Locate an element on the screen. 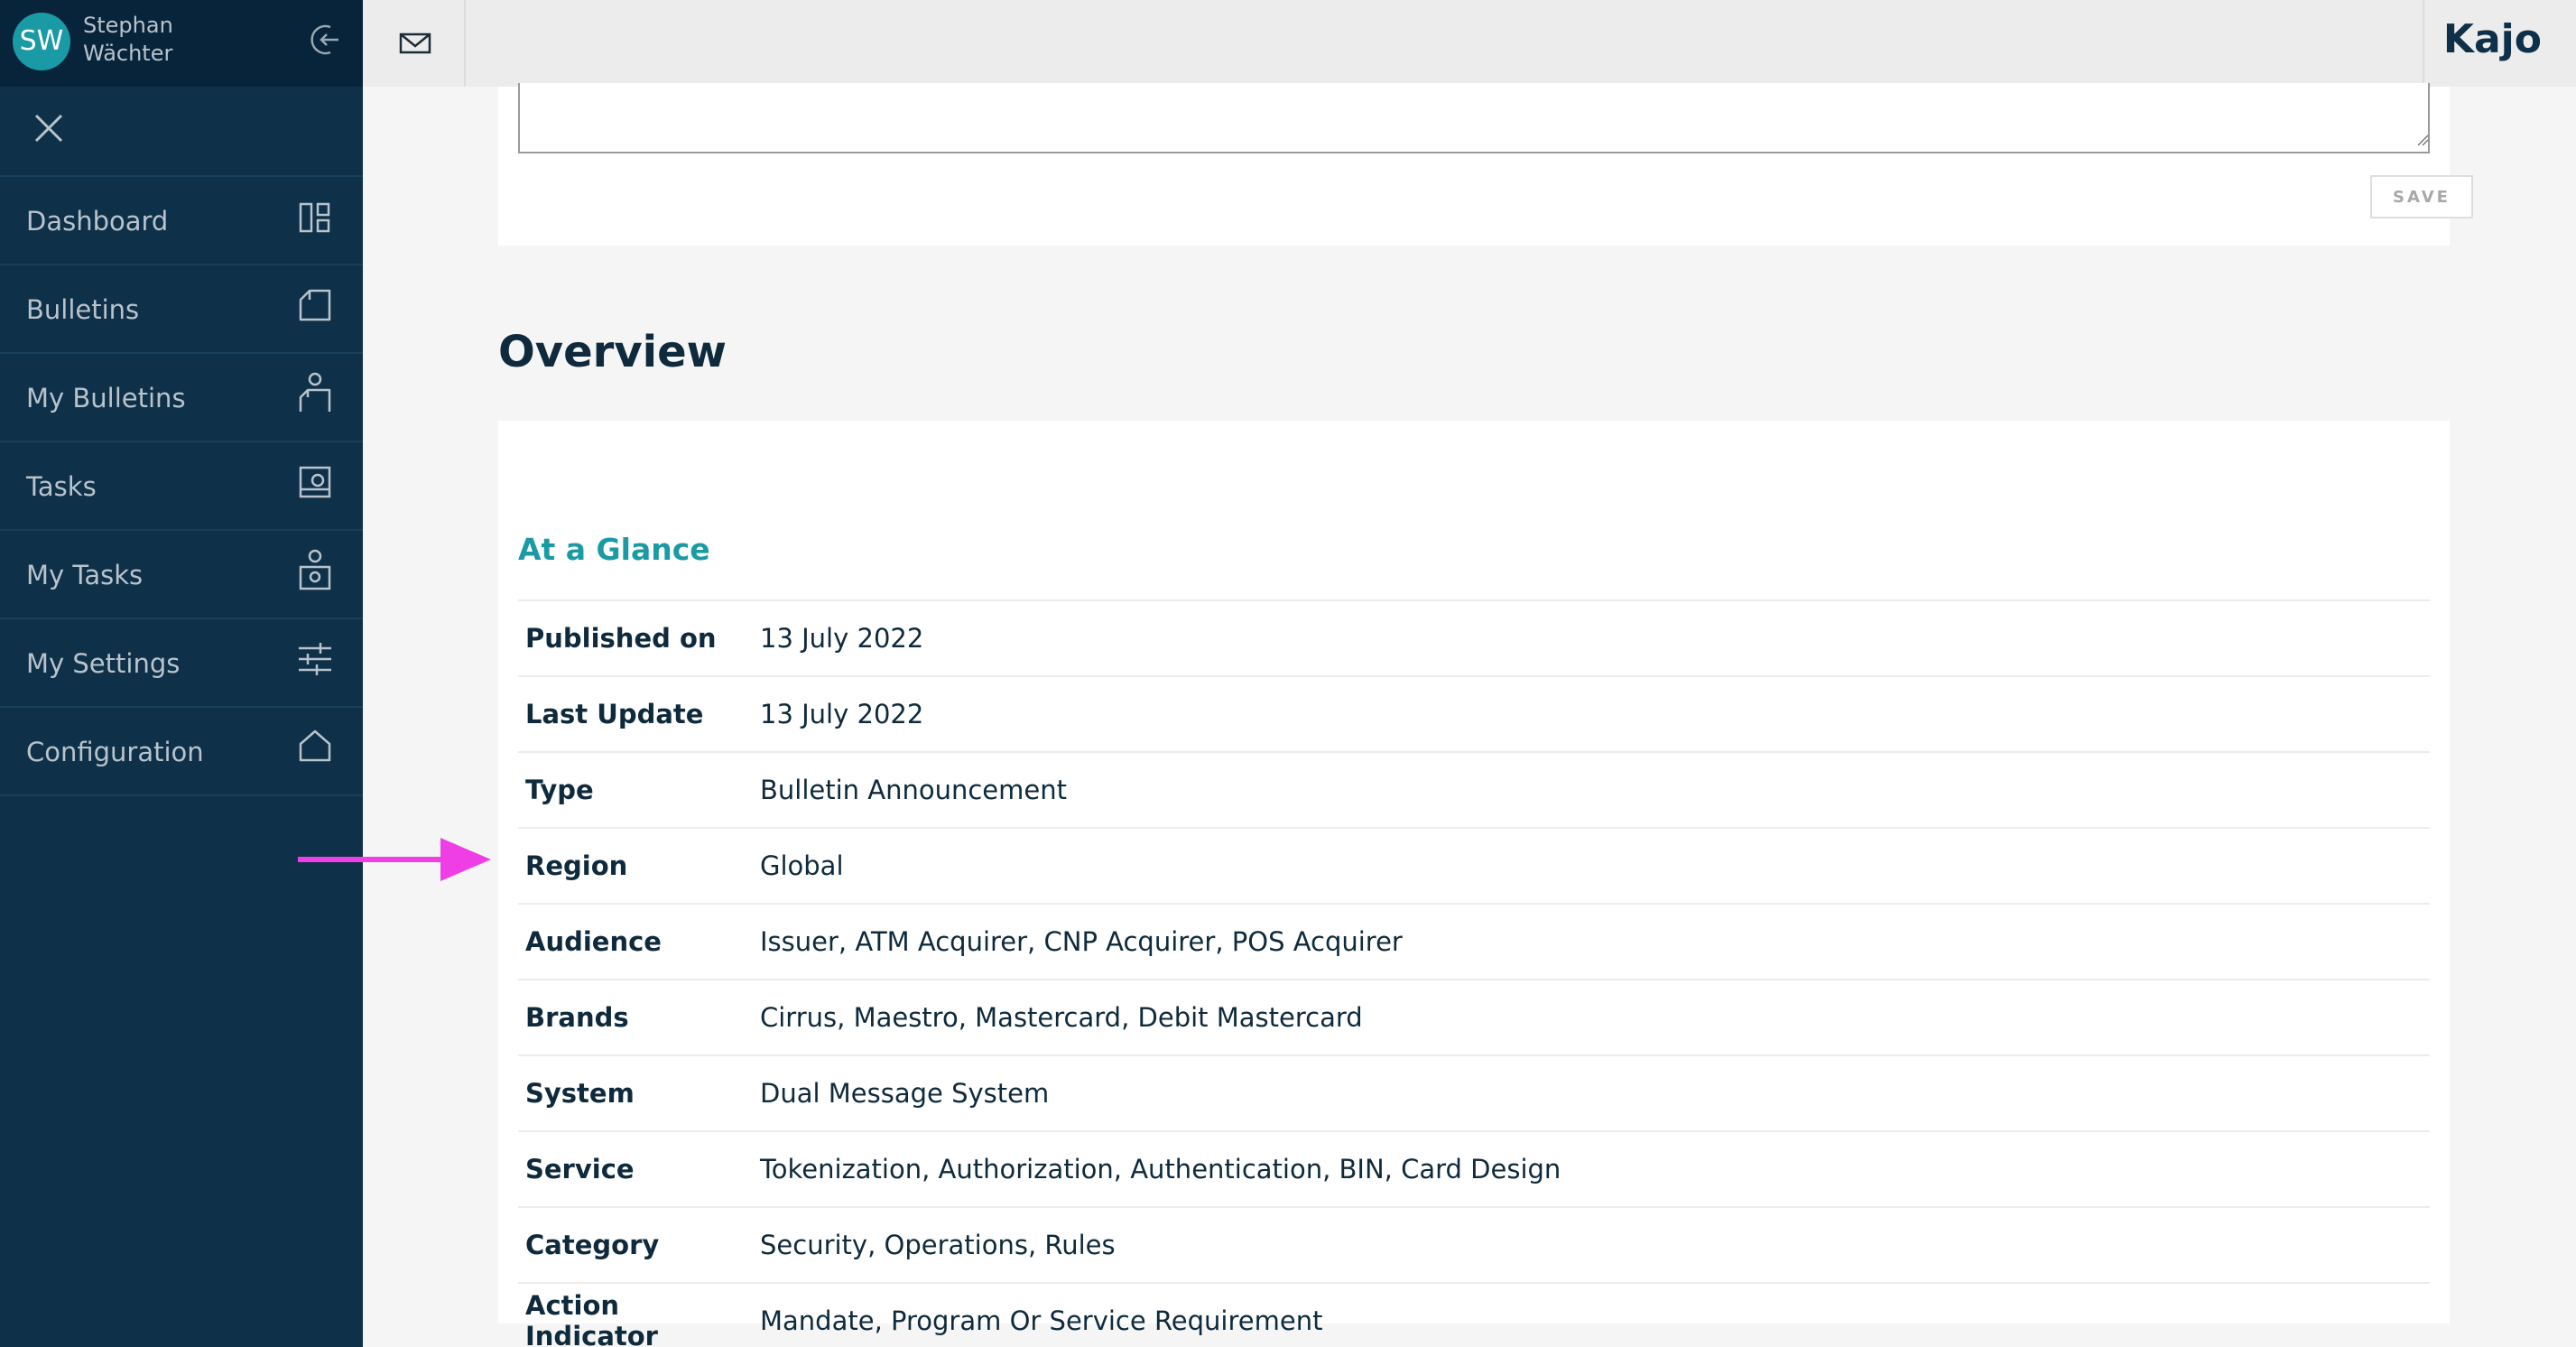 The height and width of the screenshot is (1347, 2576). sidebar-item-configuration: Configuration is located at coordinates (181, 752).